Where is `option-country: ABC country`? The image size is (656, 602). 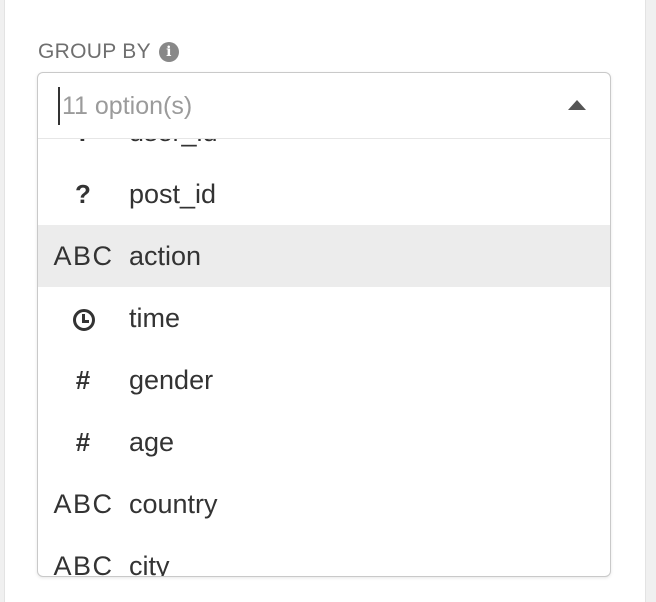 option-country: ABC country is located at coordinates (324, 504).